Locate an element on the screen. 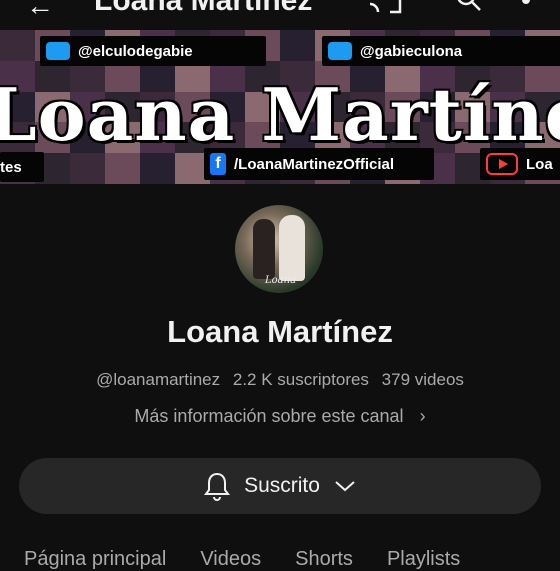  avatar-figure-right is located at coordinates (292, 248).